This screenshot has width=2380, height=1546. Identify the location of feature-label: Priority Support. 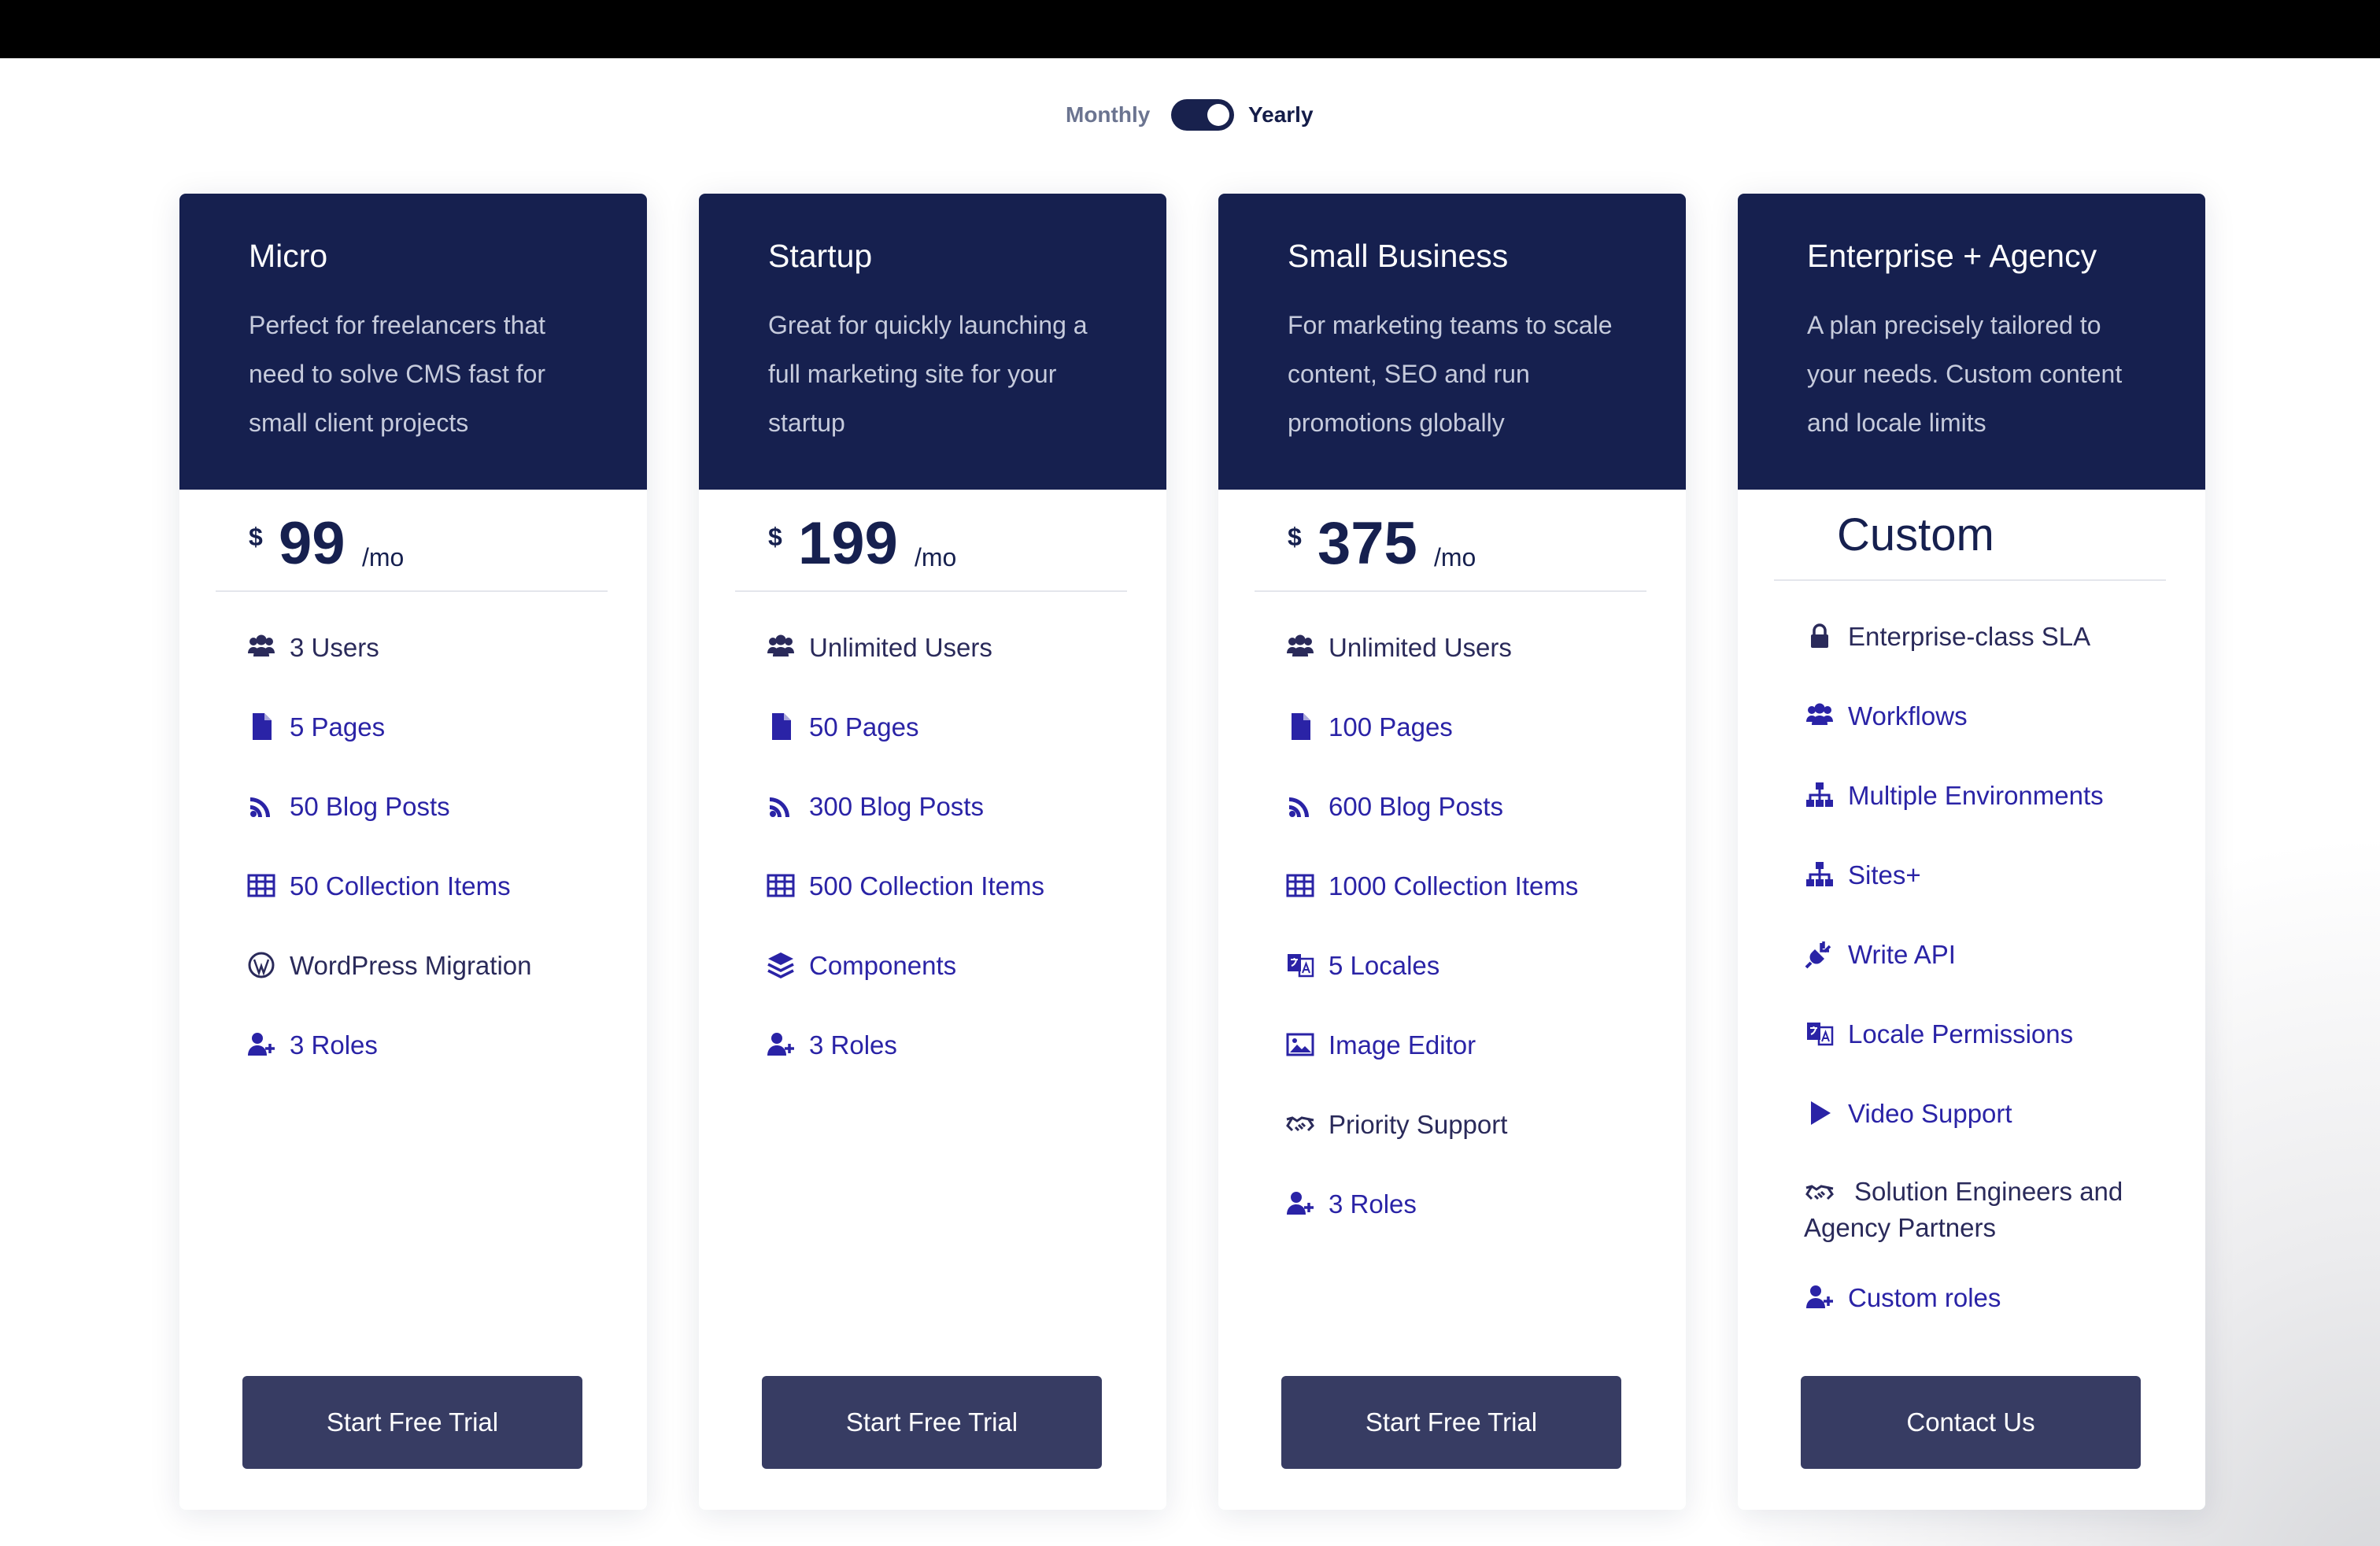
(1418, 1124).